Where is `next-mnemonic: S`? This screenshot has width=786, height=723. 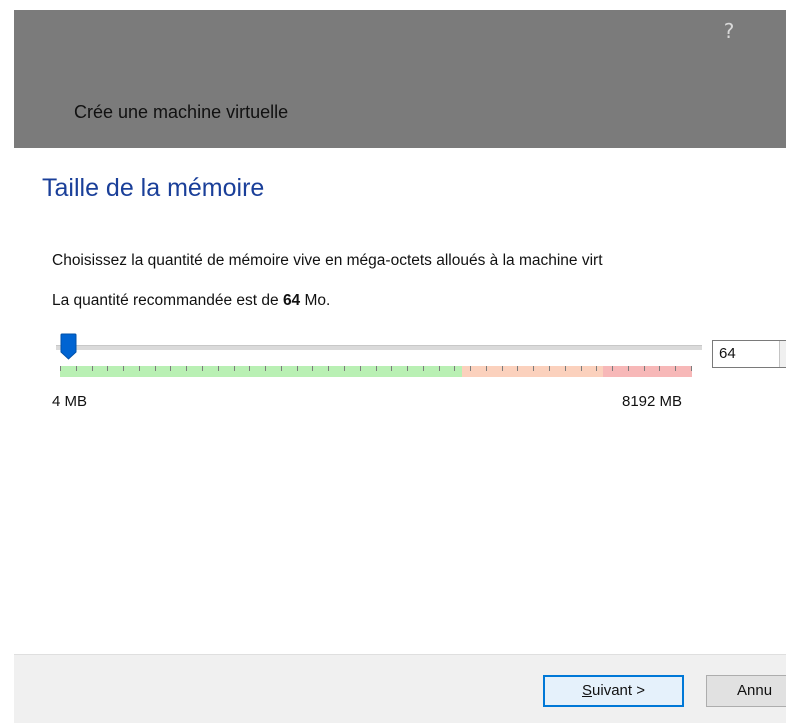
next-mnemonic: S is located at coordinates (587, 690).